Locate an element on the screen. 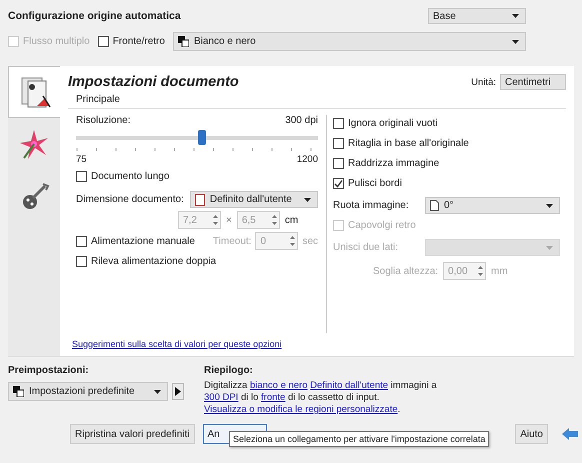 This screenshot has height=463, width=582. threshold-unit: mm is located at coordinates (499, 271).